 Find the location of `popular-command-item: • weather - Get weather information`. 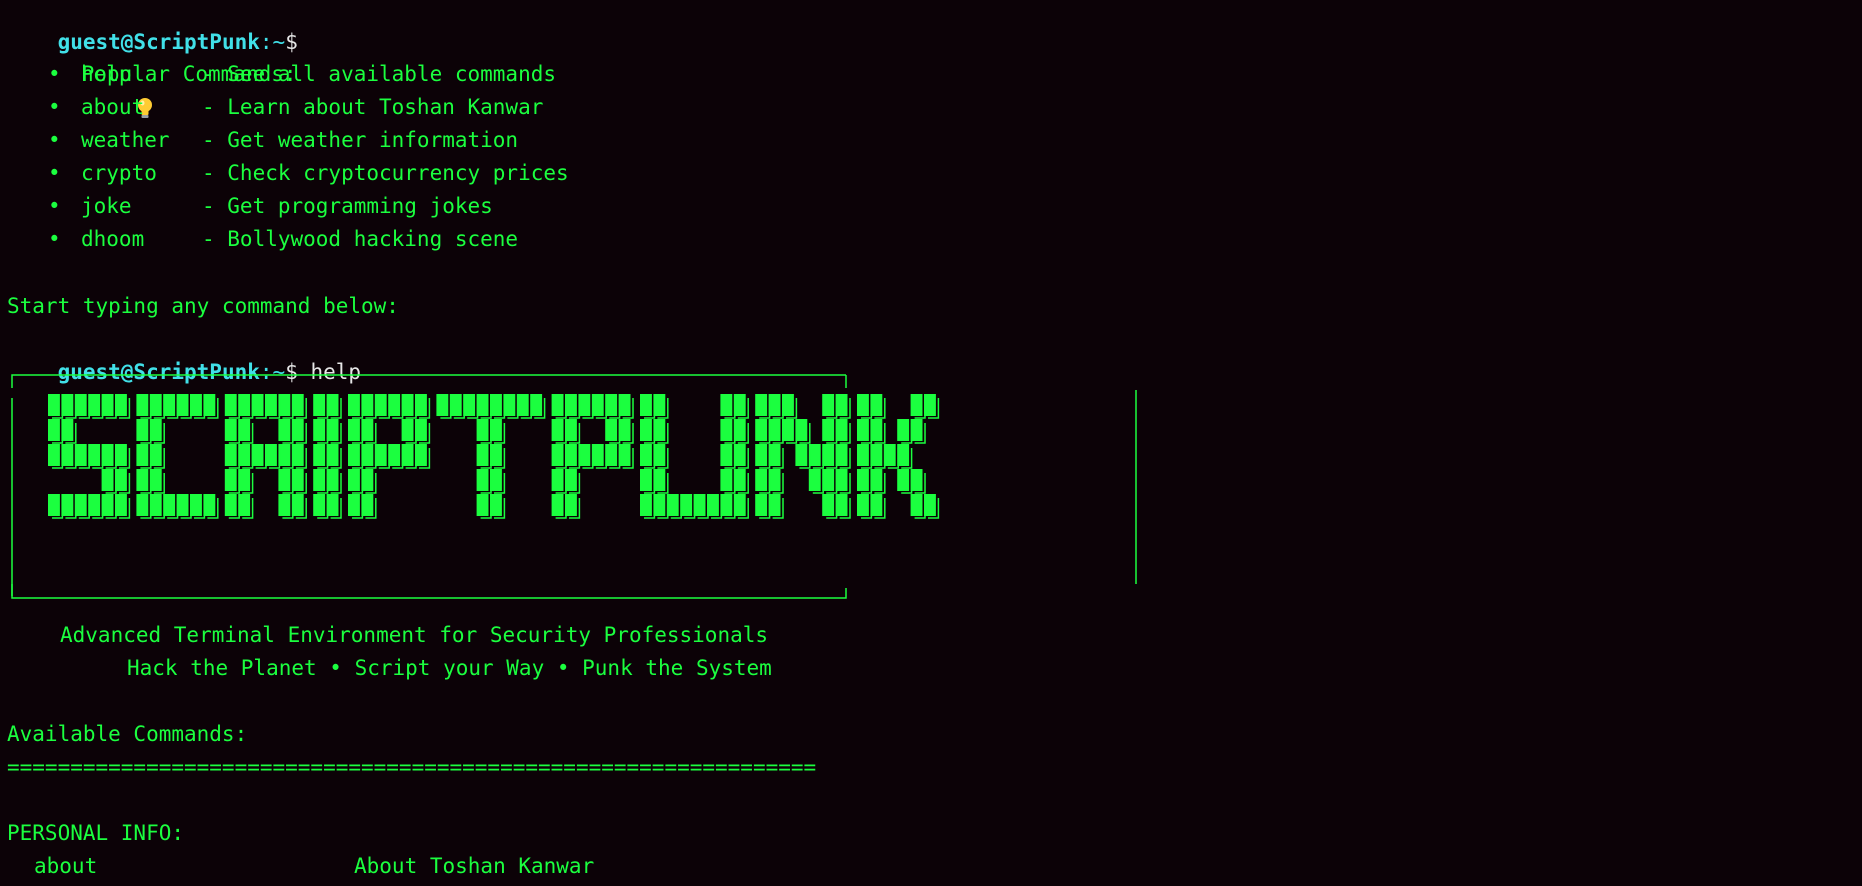

popular-command-item: • weather - Get weather information is located at coordinates (457, 140).